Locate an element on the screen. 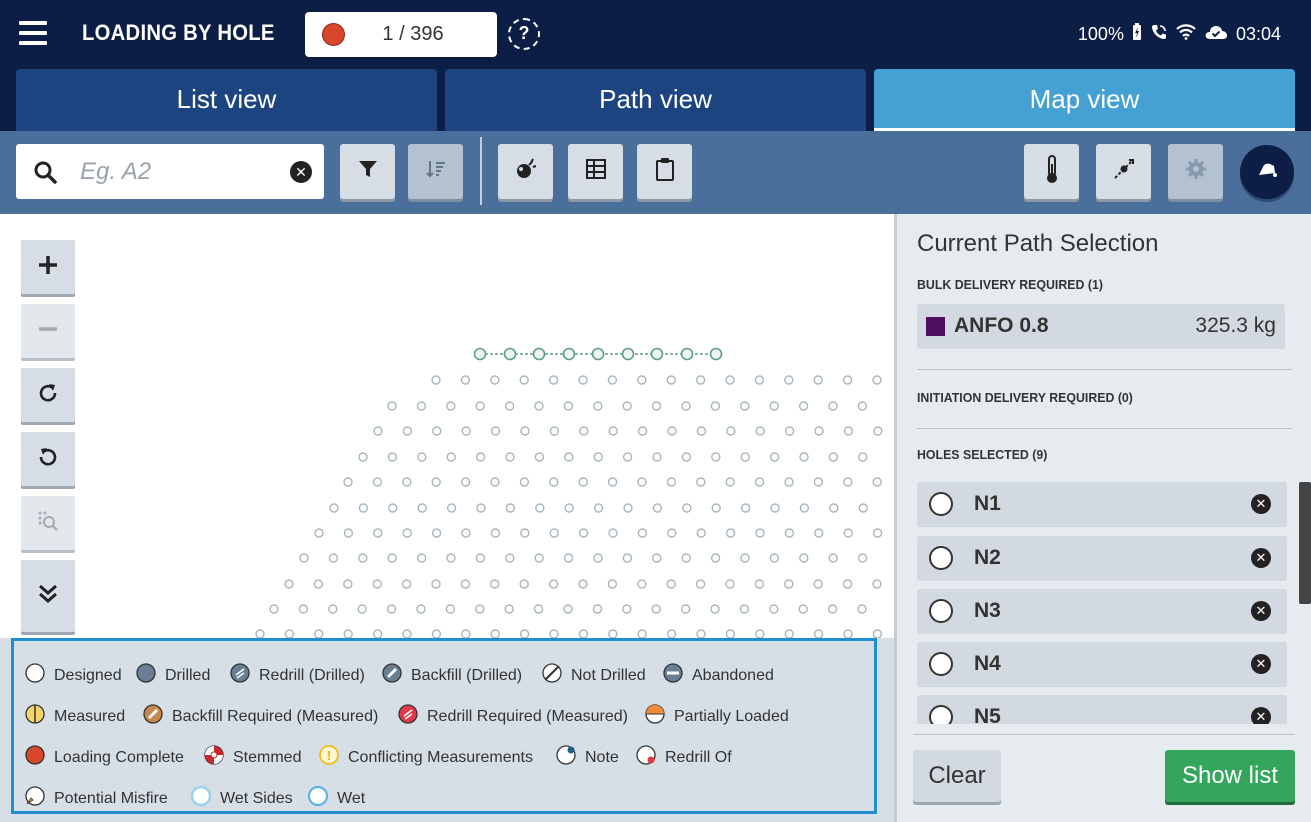 This screenshot has width=1311, height=822. zoom-selection-button is located at coordinates (48, 523).